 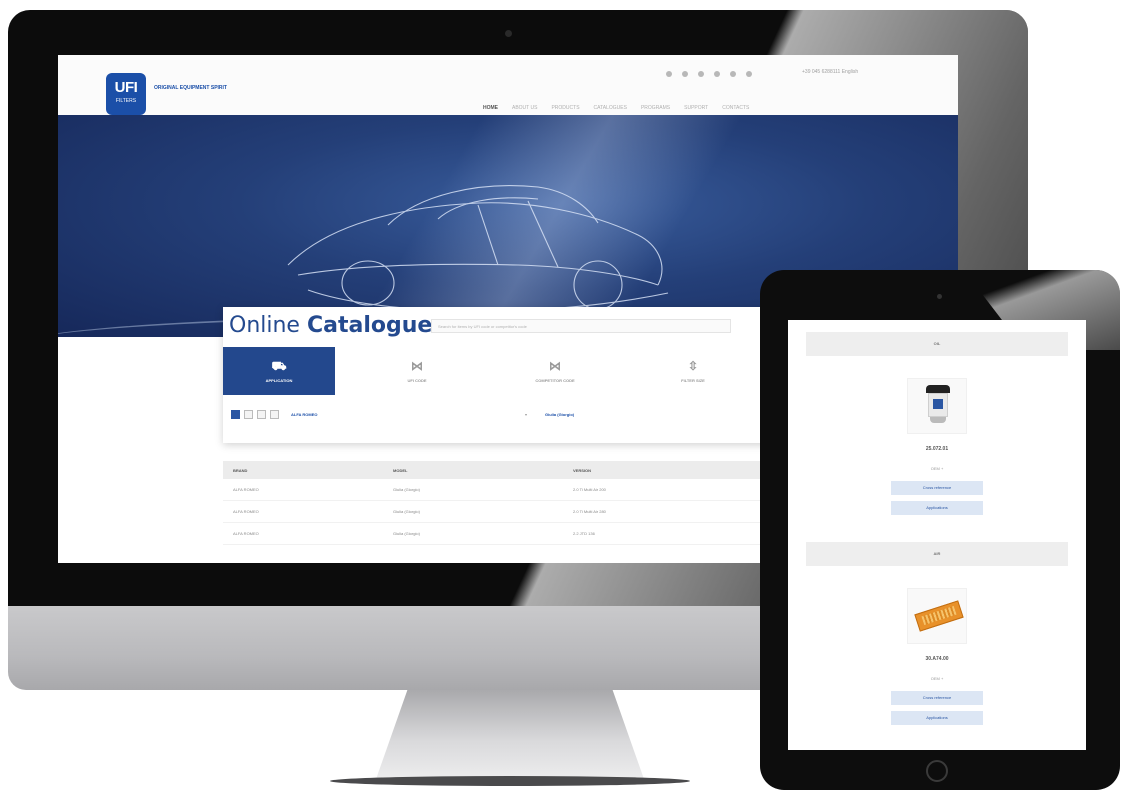 What do you see at coordinates (524, 108) in the screenshot?
I see `nav-about: ABOUT US` at bounding box center [524, 108].